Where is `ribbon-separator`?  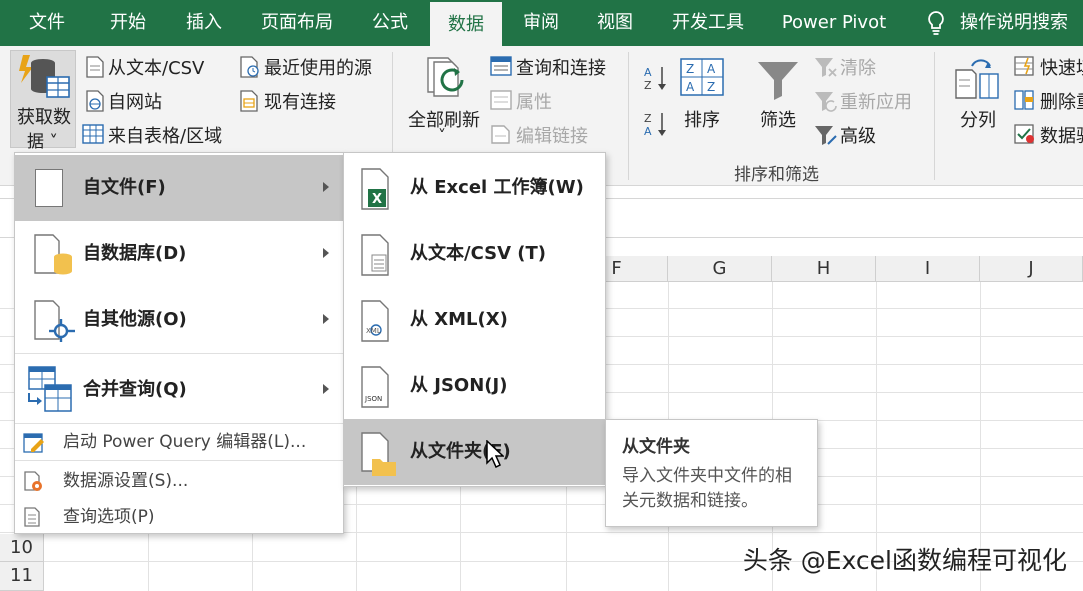
ribbon-separator is located at coordinates (934, 116).